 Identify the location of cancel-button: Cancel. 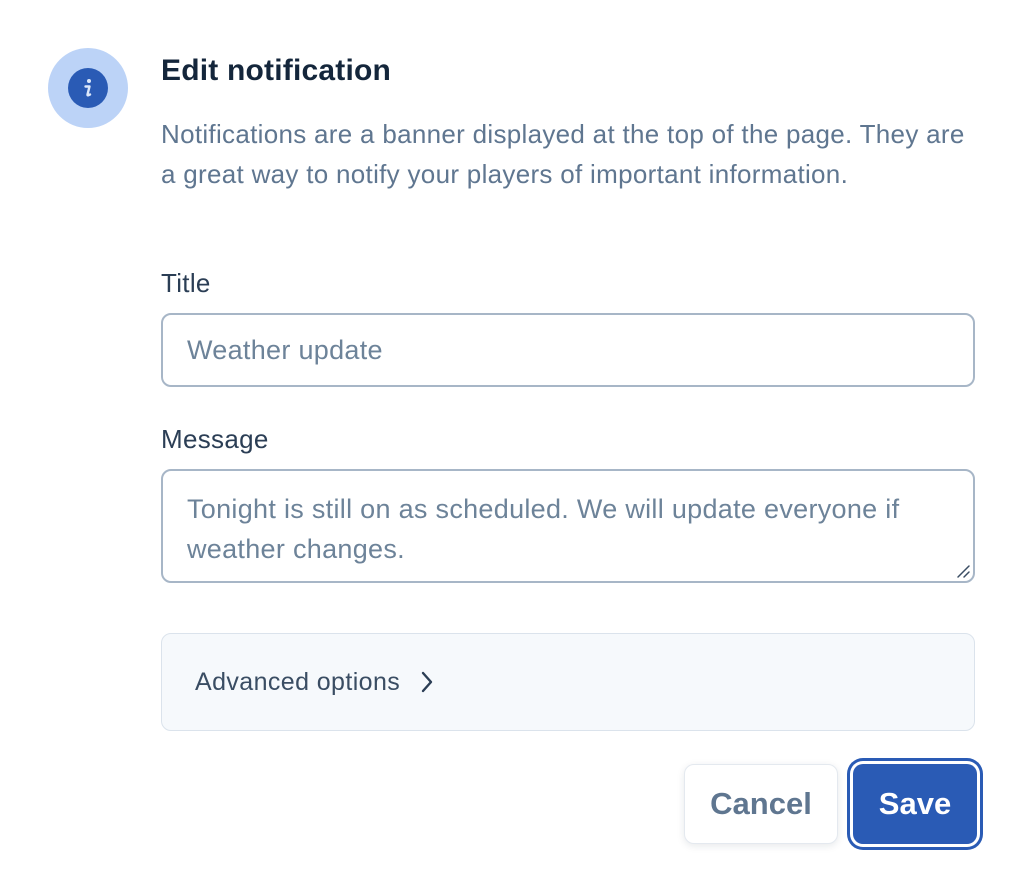
(761, 804).